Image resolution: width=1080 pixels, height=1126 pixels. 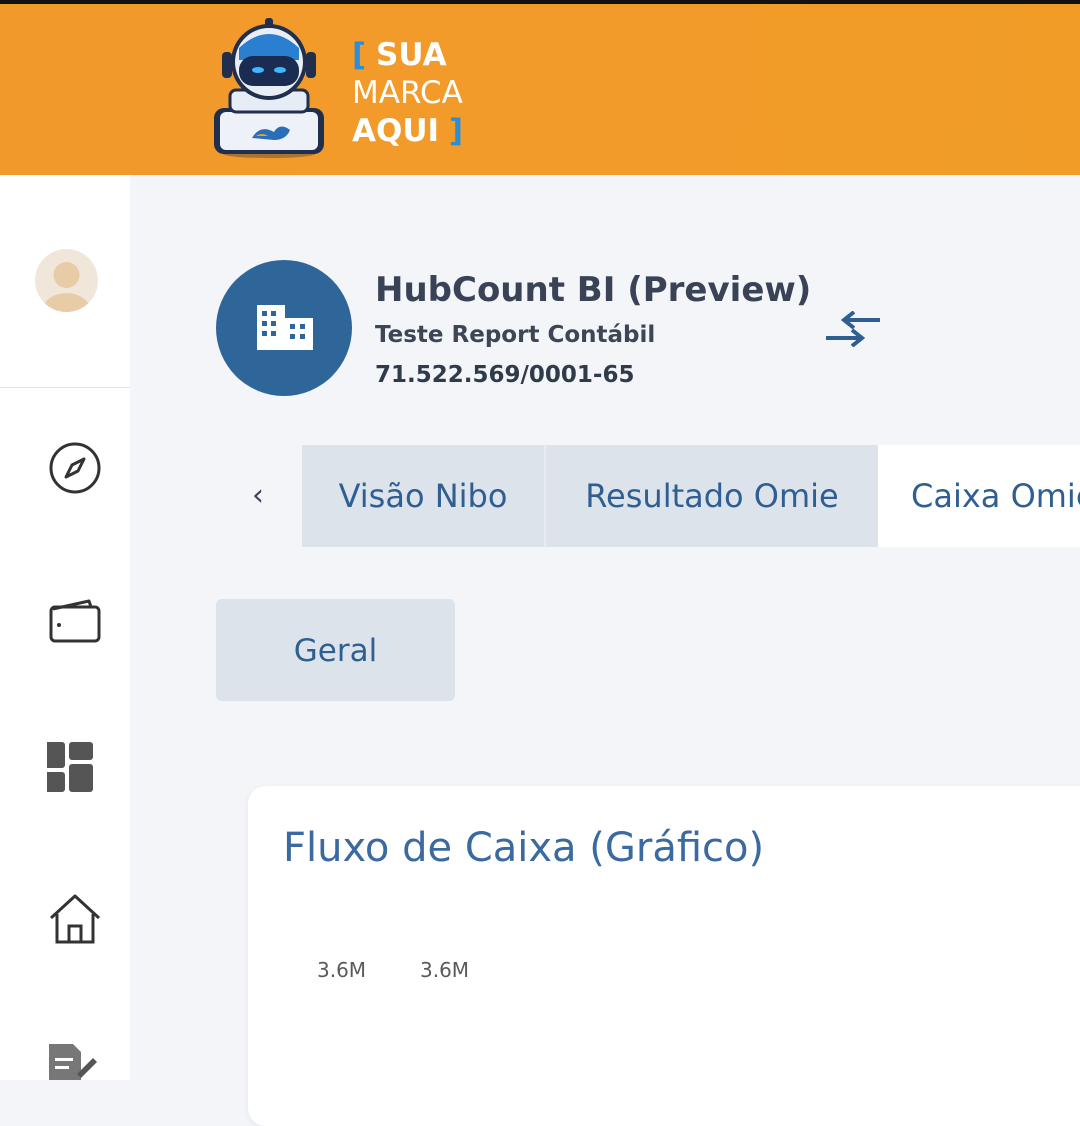 I want to click on company-cnpj: 71.522.569/0001-65, so click(x=505, y=375).